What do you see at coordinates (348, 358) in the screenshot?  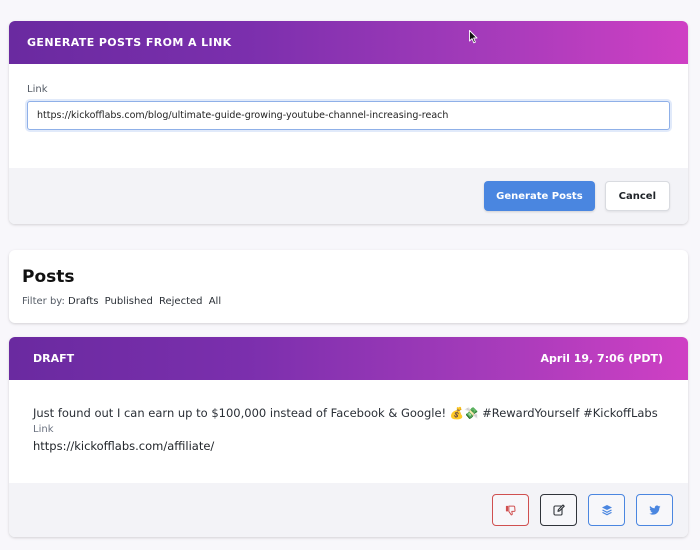 I see `draft-post-header: DRAFT April 19, 7:06 (PDT)` at bounding box center [348, 358].